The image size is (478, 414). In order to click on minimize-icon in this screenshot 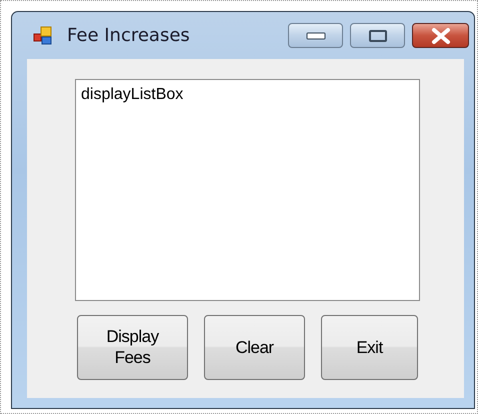, I will do `click(316, 36)`.